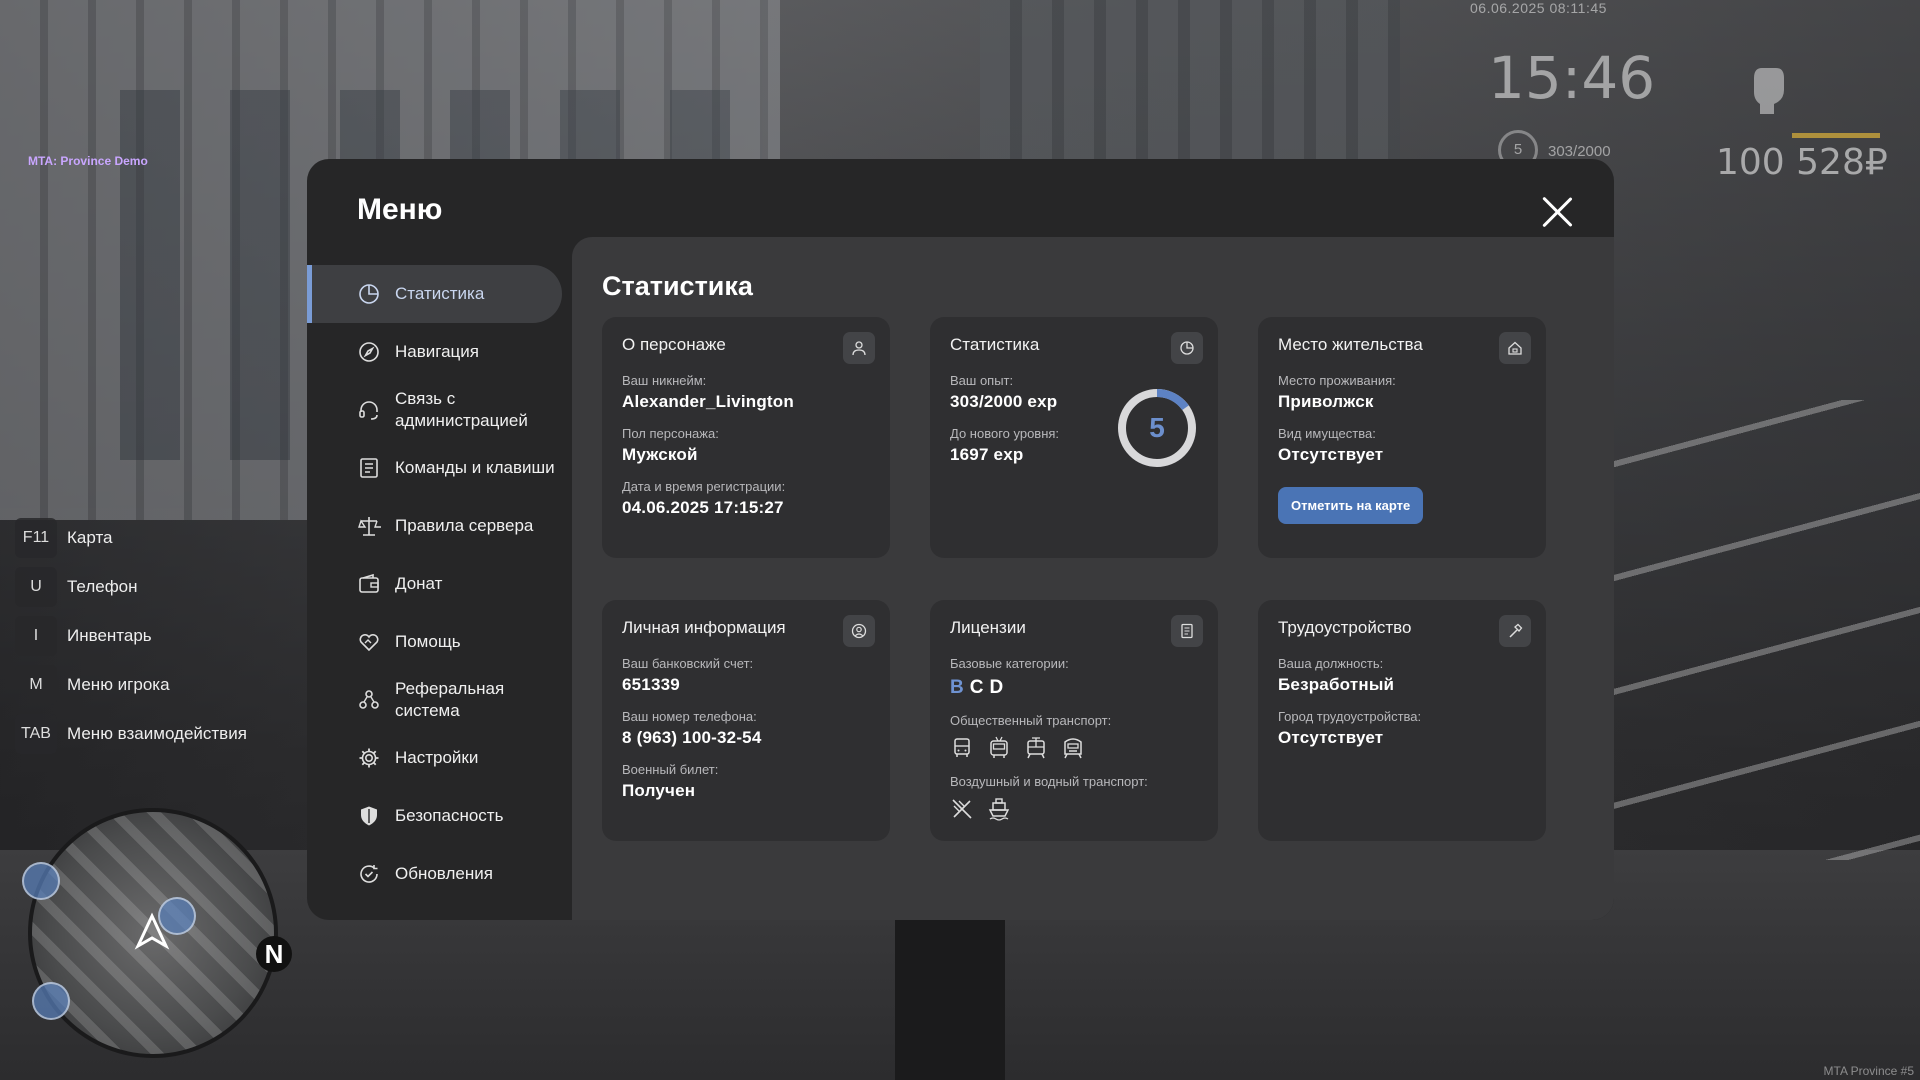  Describe the element at coordinates (1350, 344) in the screenshot. I see `card-title: Место жительства` at that location.